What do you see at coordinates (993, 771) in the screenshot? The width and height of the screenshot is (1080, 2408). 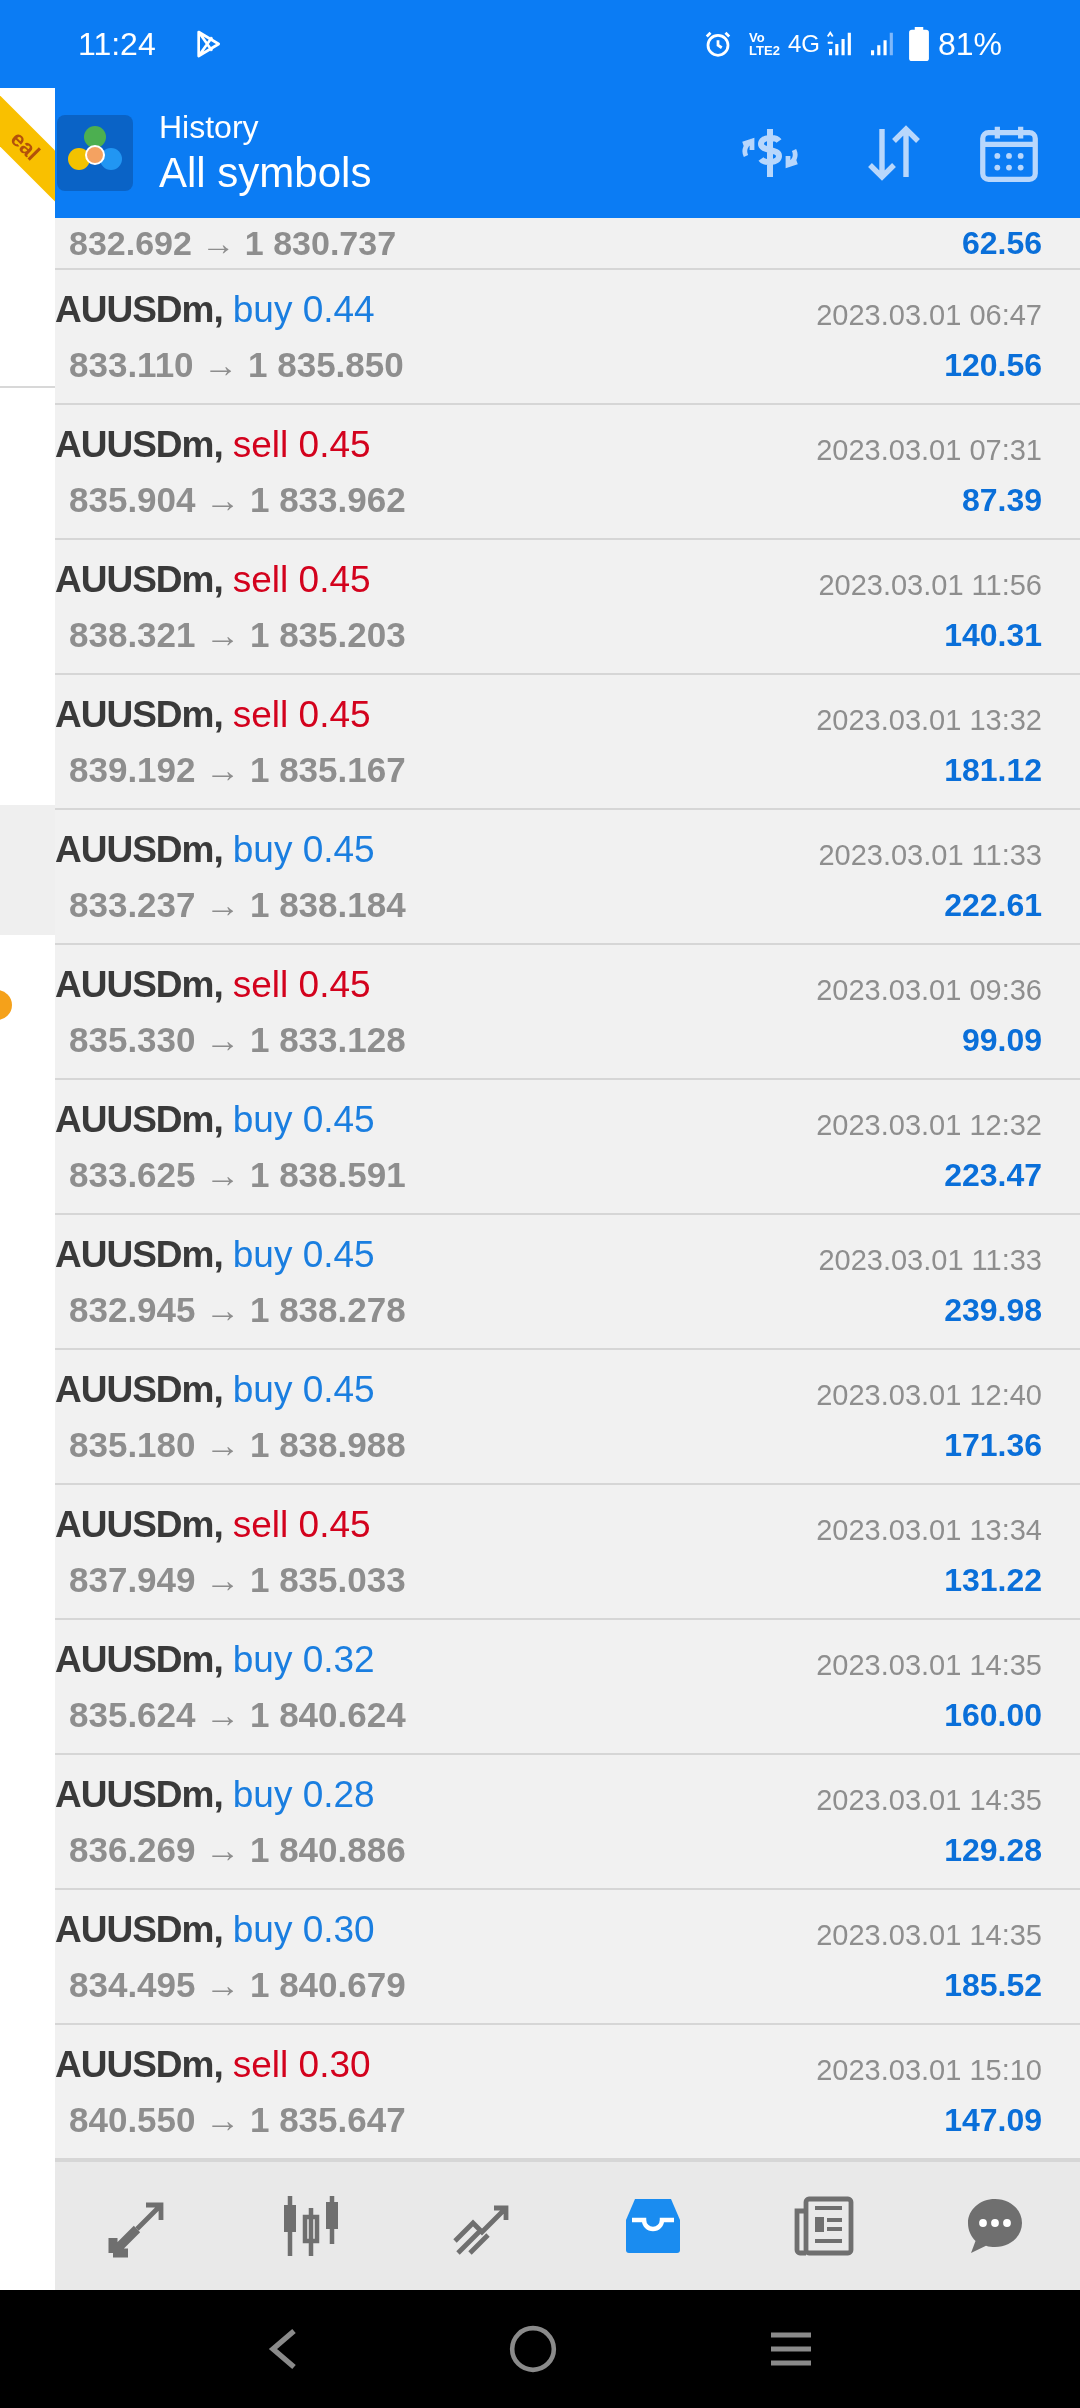 I see `profit-value: 181.12` at bounding box center [993, 771].